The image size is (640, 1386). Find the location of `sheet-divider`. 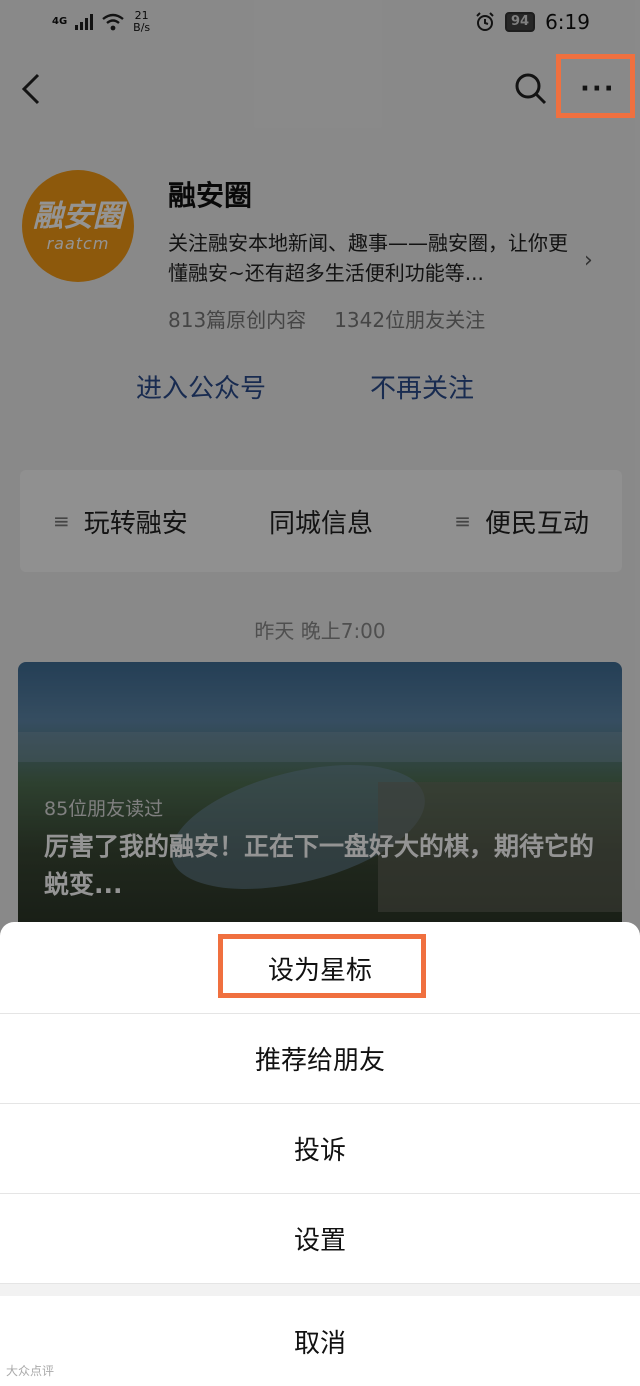

sheet-divider is located at coordinates (320, 1290).